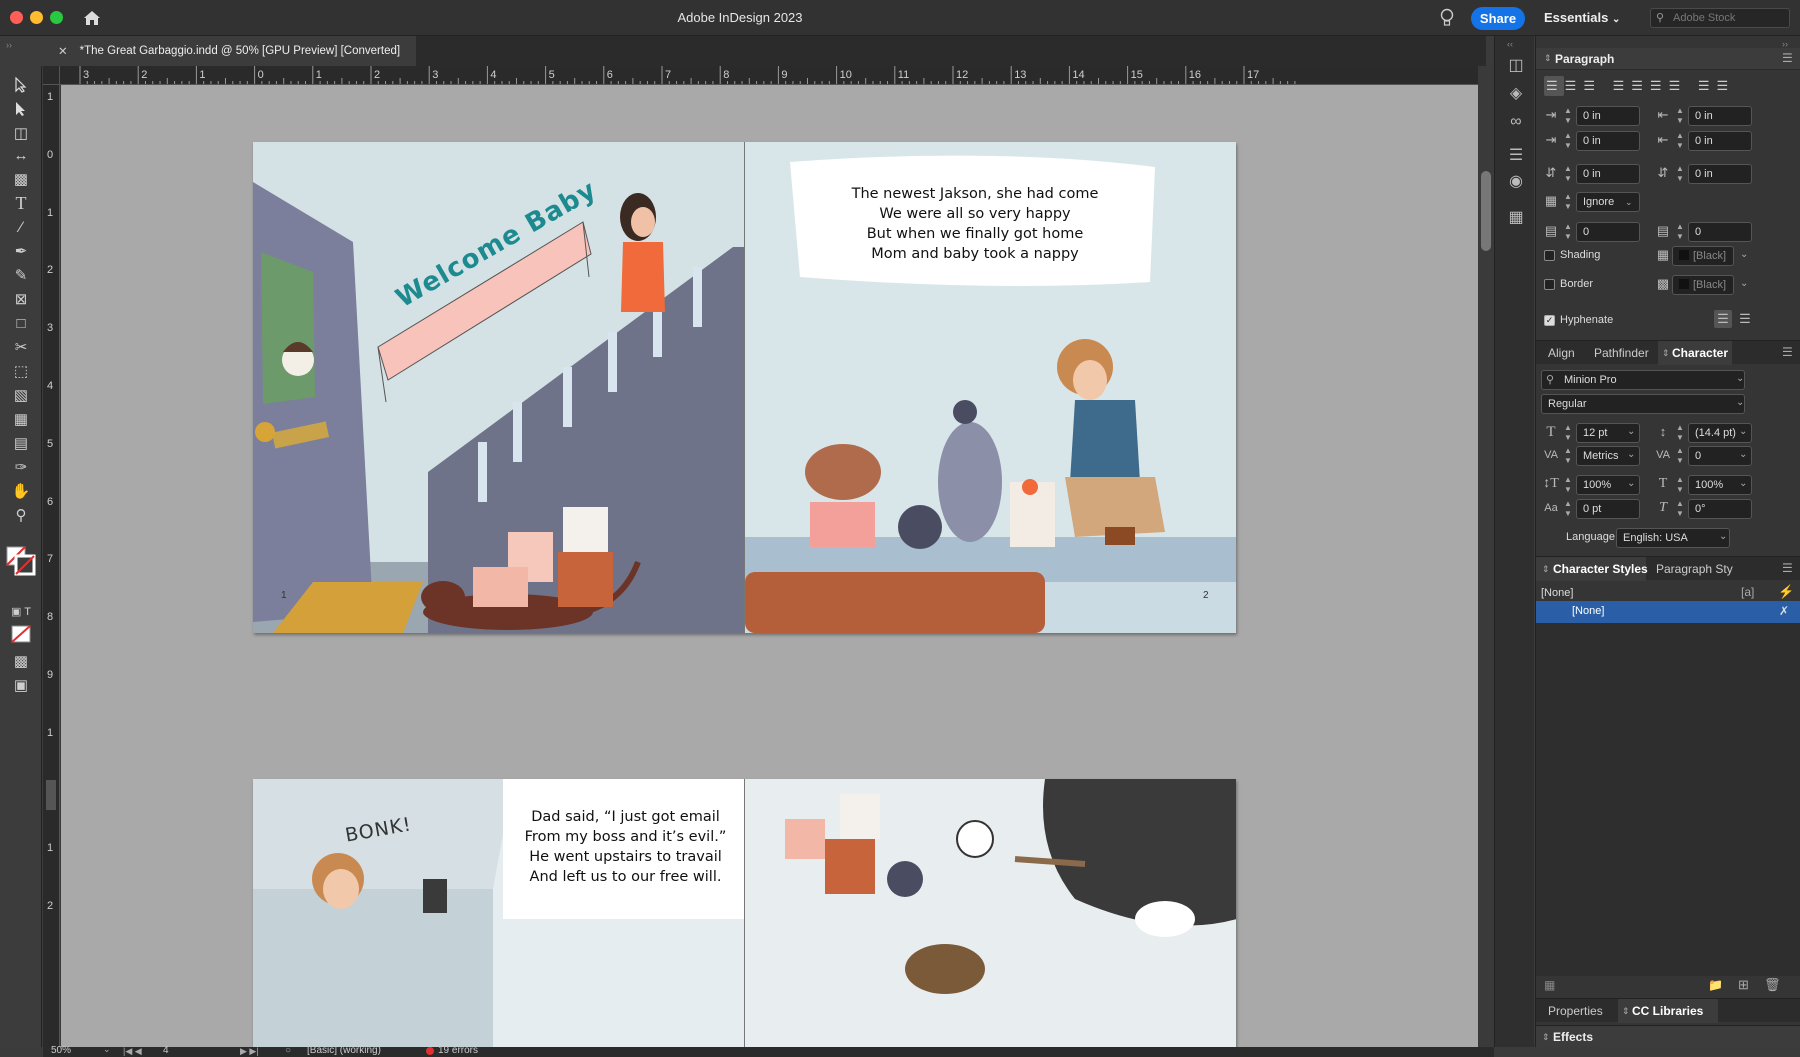  Describe the element at coordinates (1568, 232) in the screenshot. I see `drop-cap-lines-stepper: ▲ ▼` at that location.